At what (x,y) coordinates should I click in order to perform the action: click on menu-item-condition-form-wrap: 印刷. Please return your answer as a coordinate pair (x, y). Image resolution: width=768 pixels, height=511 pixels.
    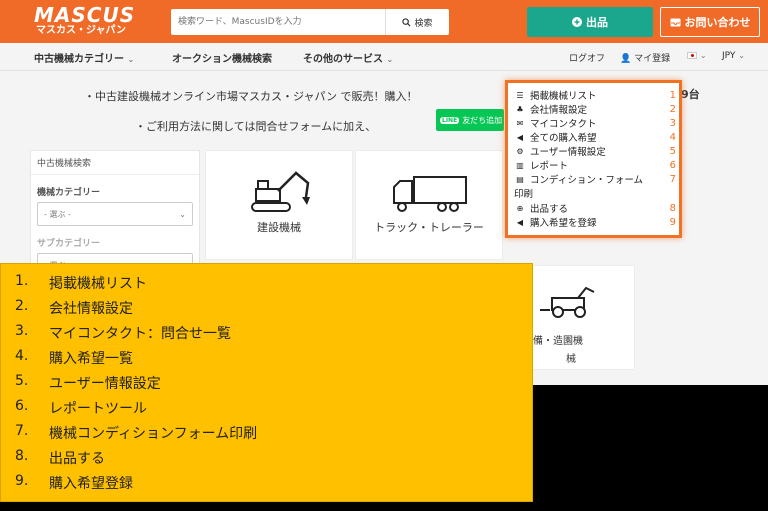
    Looking at the image, I should click on (523, 193).